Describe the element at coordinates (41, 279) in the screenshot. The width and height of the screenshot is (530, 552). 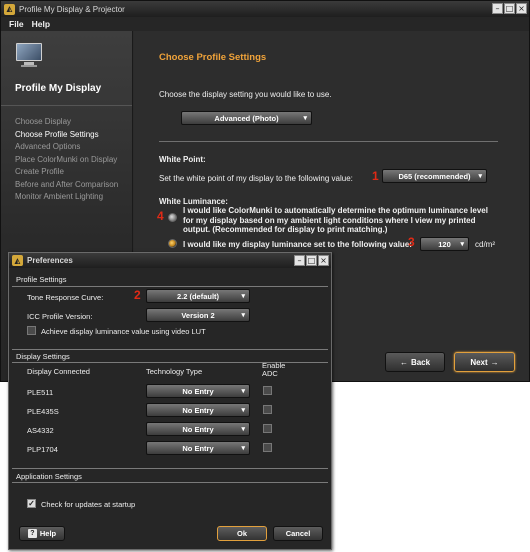
I see `profile-settings-heading: Profile Settings` at that location.